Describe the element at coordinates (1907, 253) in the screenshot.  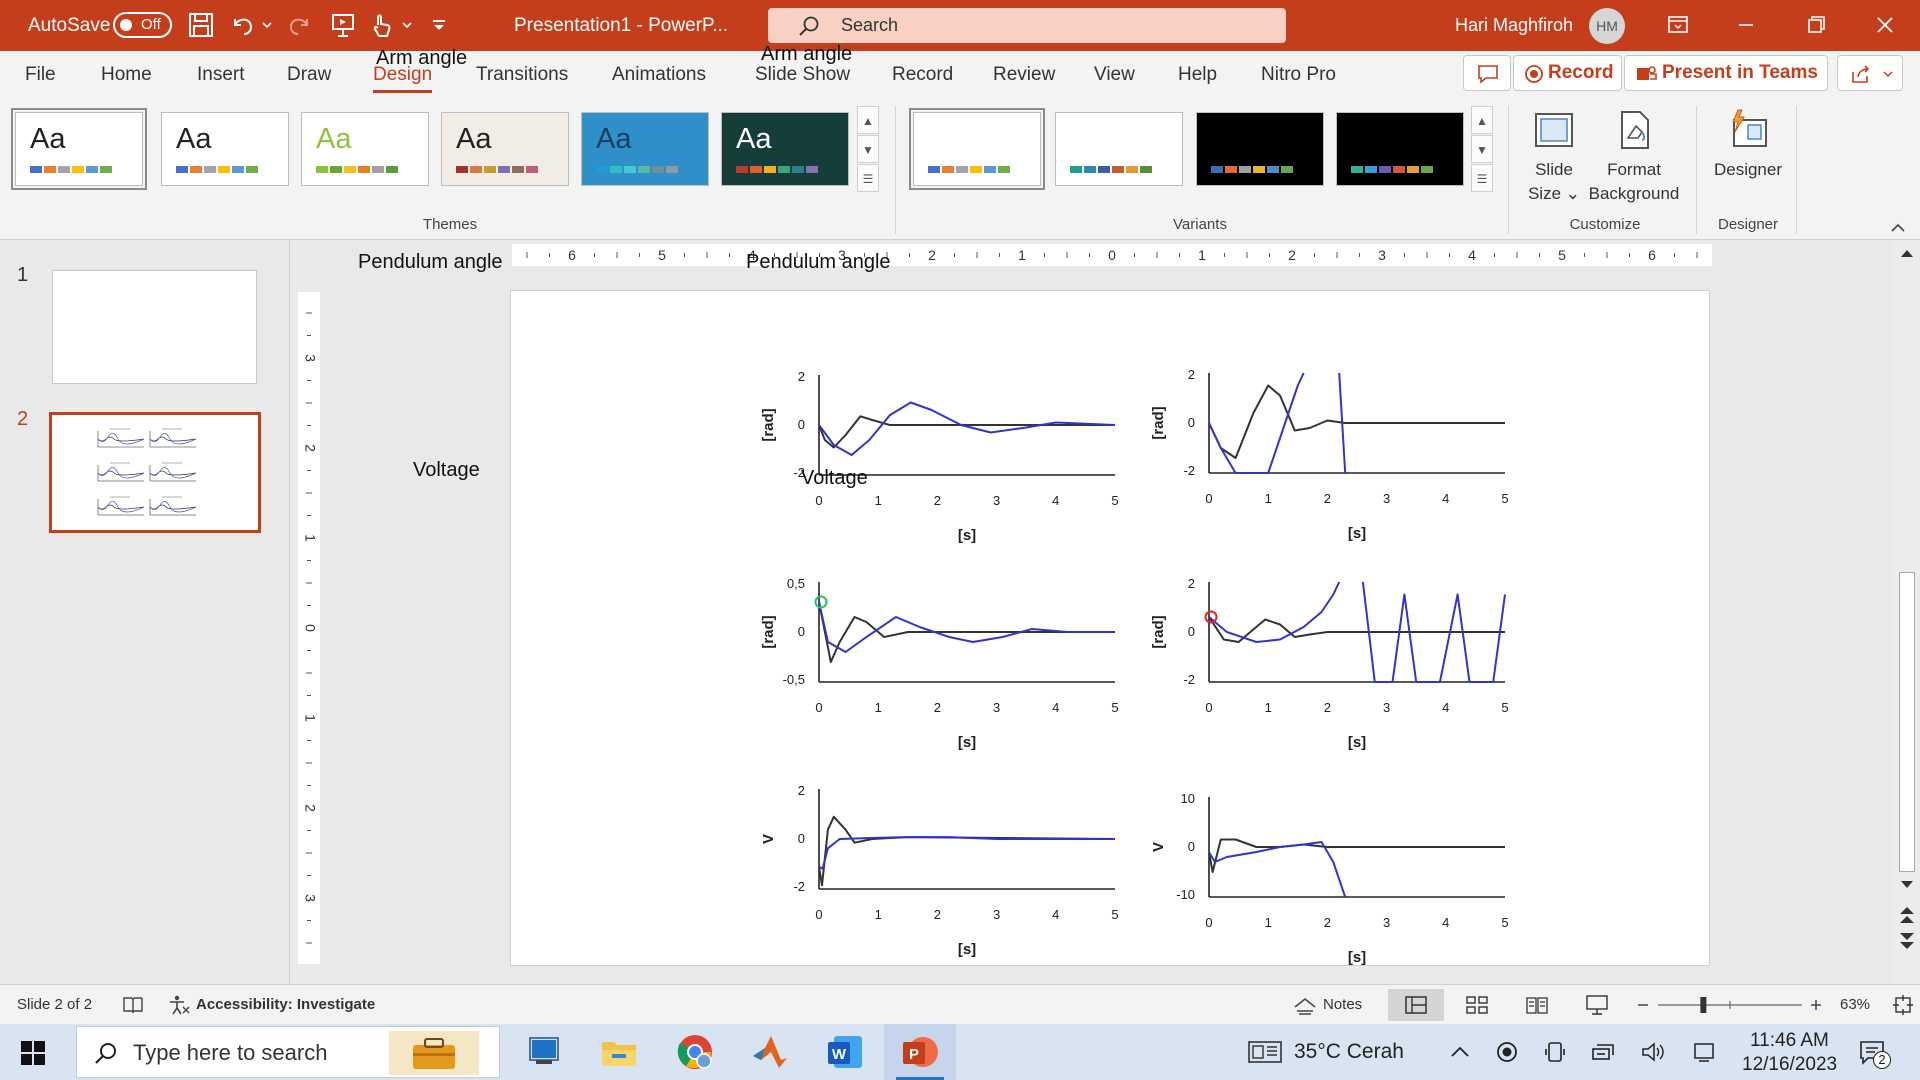
I see `scroll-up-icon` at that location.